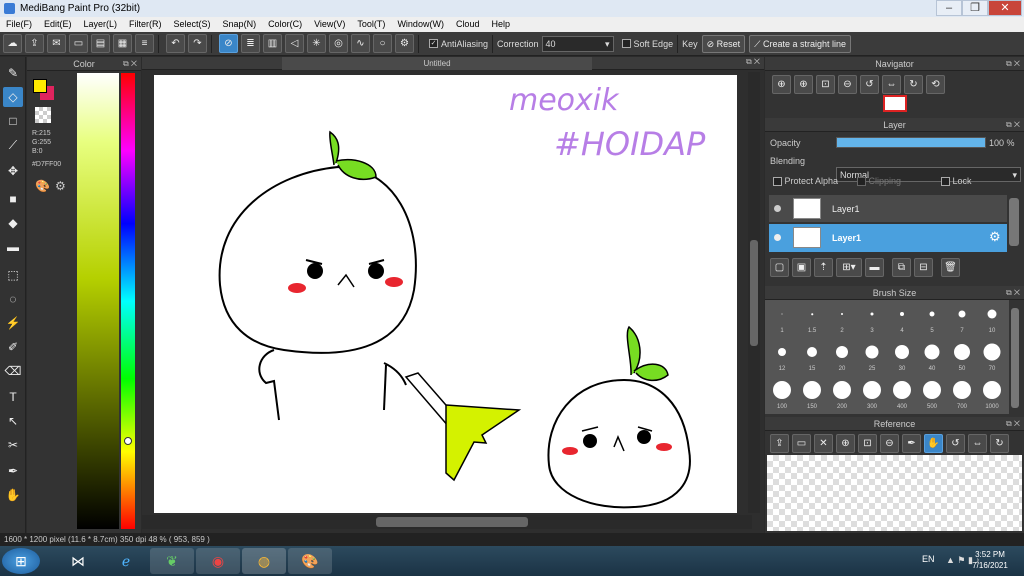 Image resolution: width=1024 pixels, height=576 pixels. What do you see at coordinates (40, 86) in the screenshot?
I see `foreground-color-swatch` at bounding box center [40, 86].